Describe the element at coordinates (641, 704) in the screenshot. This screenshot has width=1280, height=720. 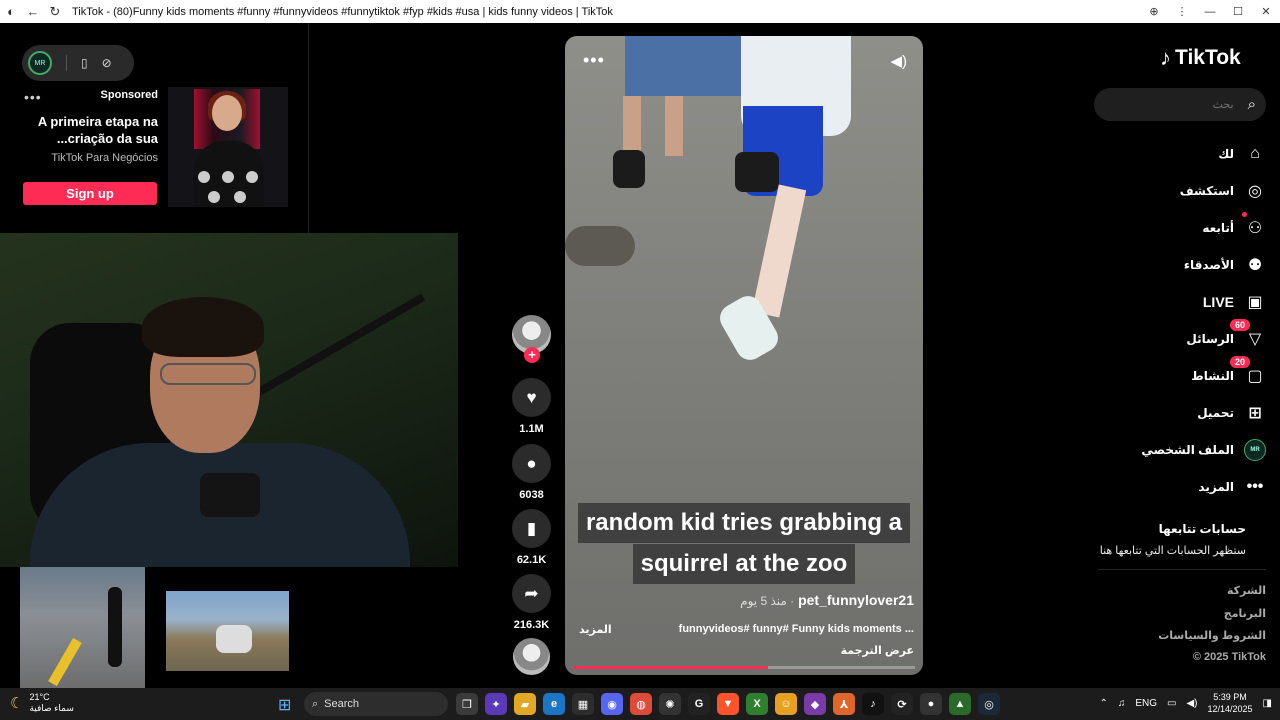
I see `chrome-icon: ◍` at that location.